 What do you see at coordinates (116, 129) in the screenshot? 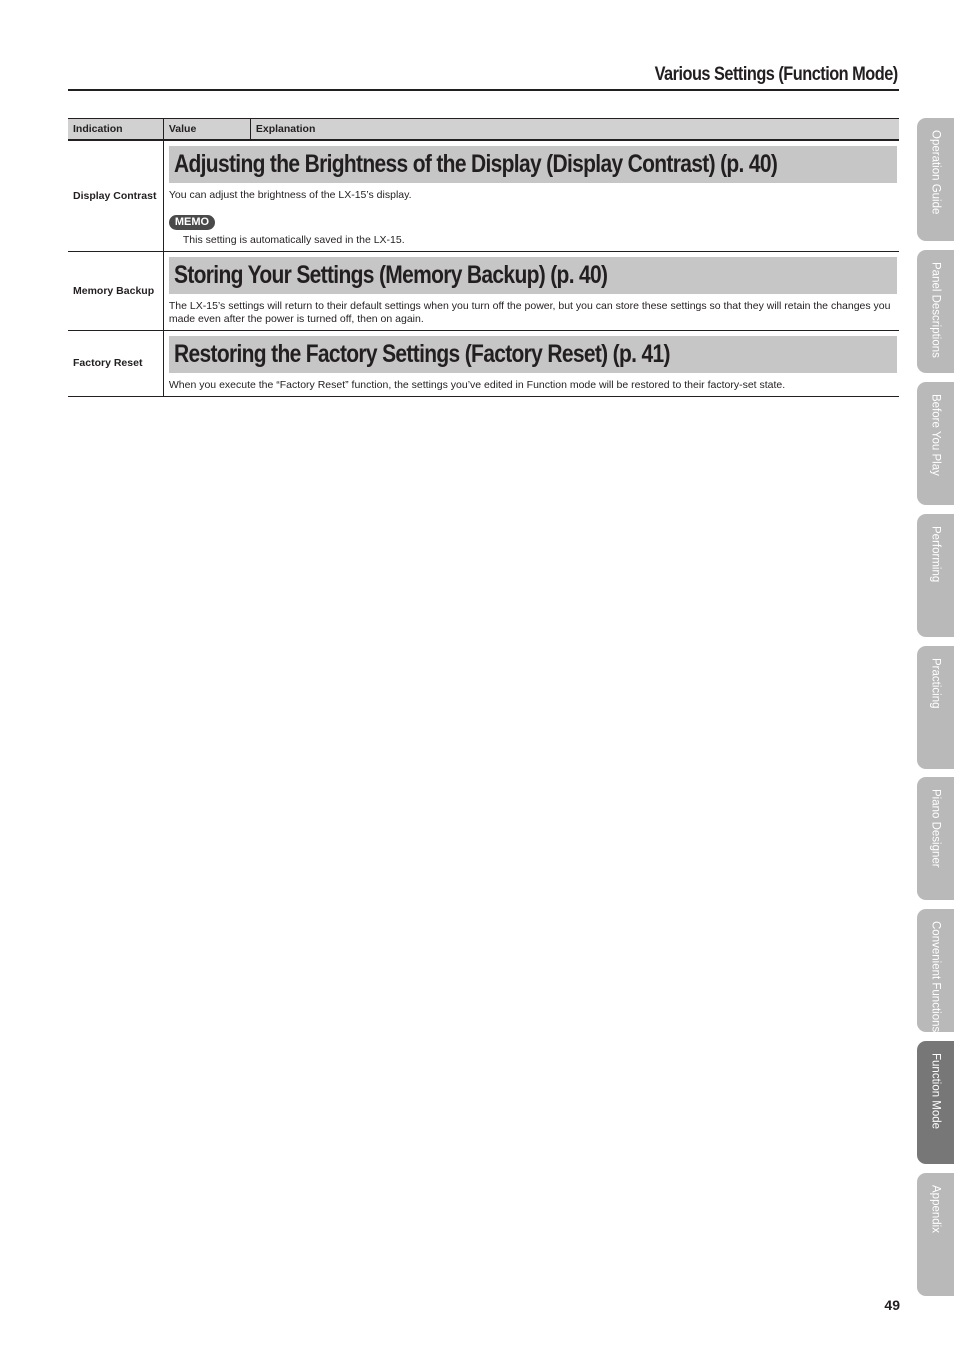
I see `column-header-indication: Indication` at bounding box center [116, 129].